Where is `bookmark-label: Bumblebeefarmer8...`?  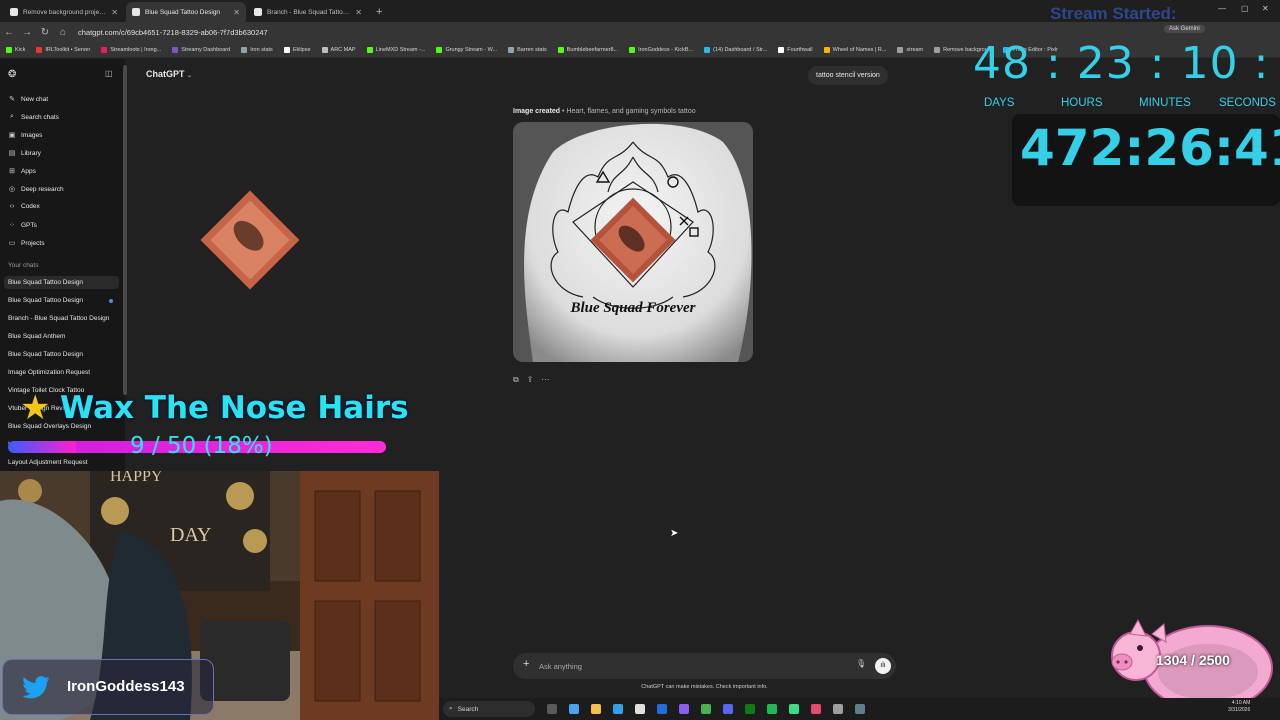
bookmark-label: Bumblebeefarmer8... is located at coordinates (592, 49).